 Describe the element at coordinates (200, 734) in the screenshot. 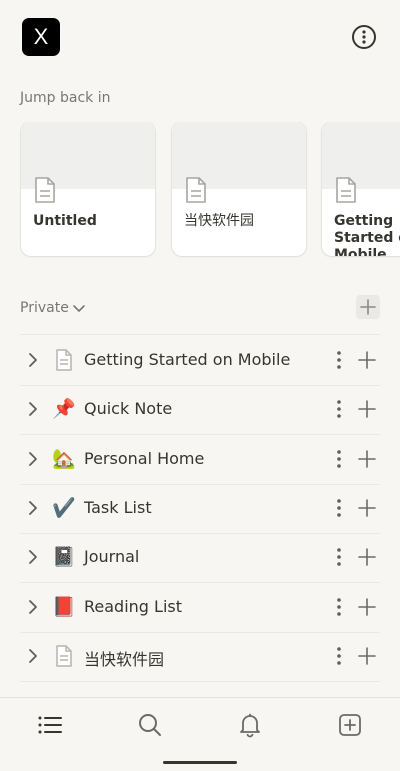

I see `bottom-nav` at that location.